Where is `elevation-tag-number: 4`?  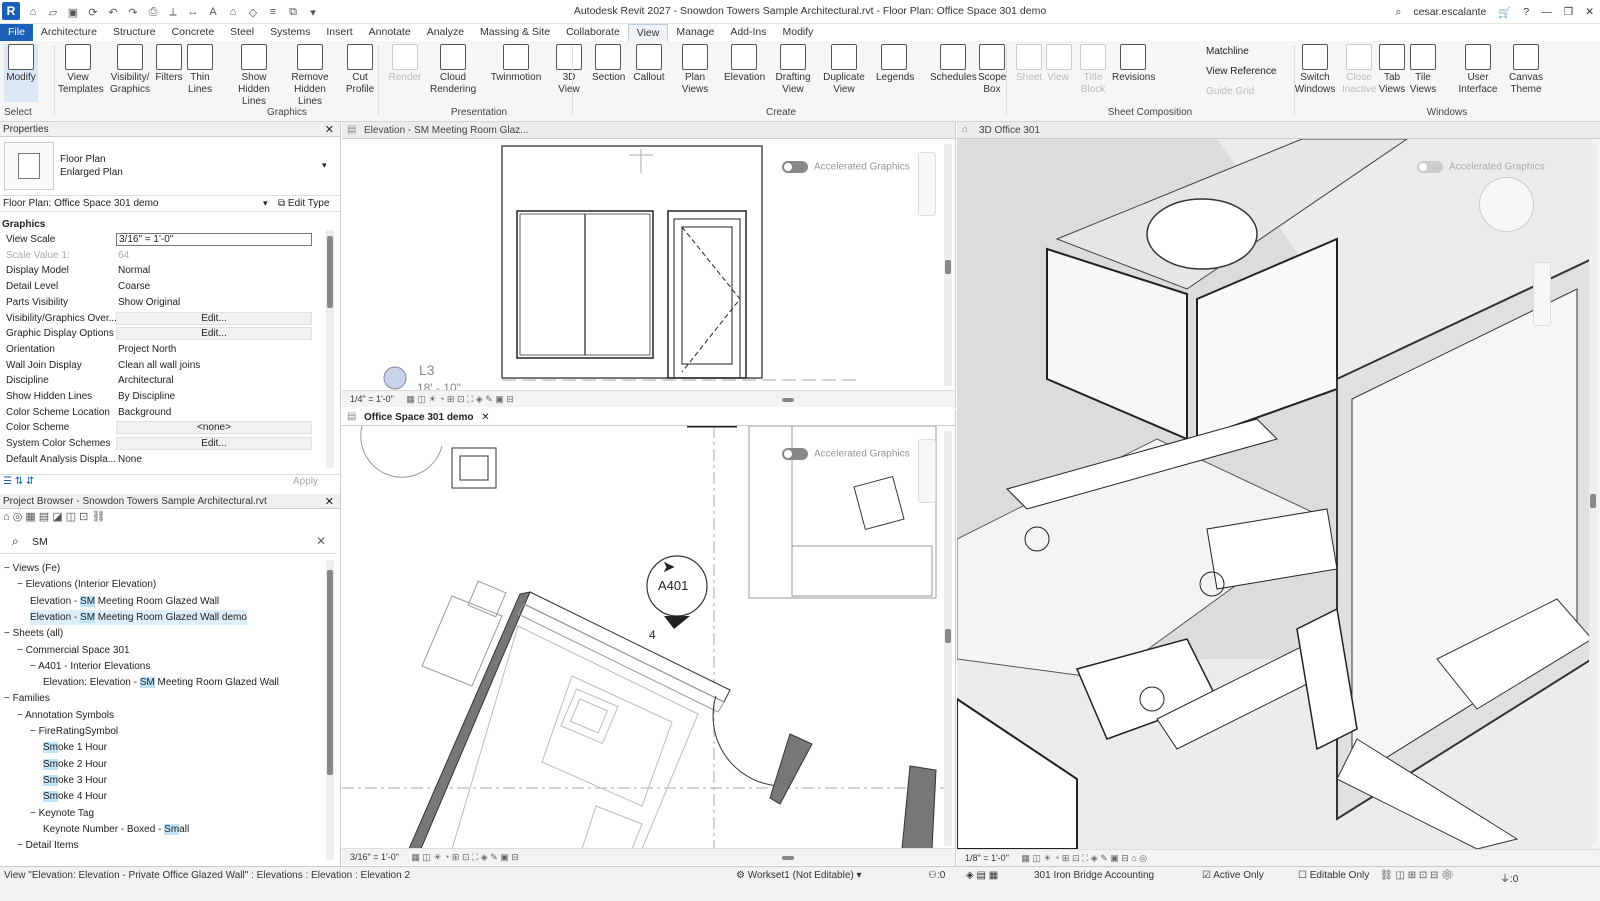
elevation-tag-number: 4 is located at coordinates (652, 635).